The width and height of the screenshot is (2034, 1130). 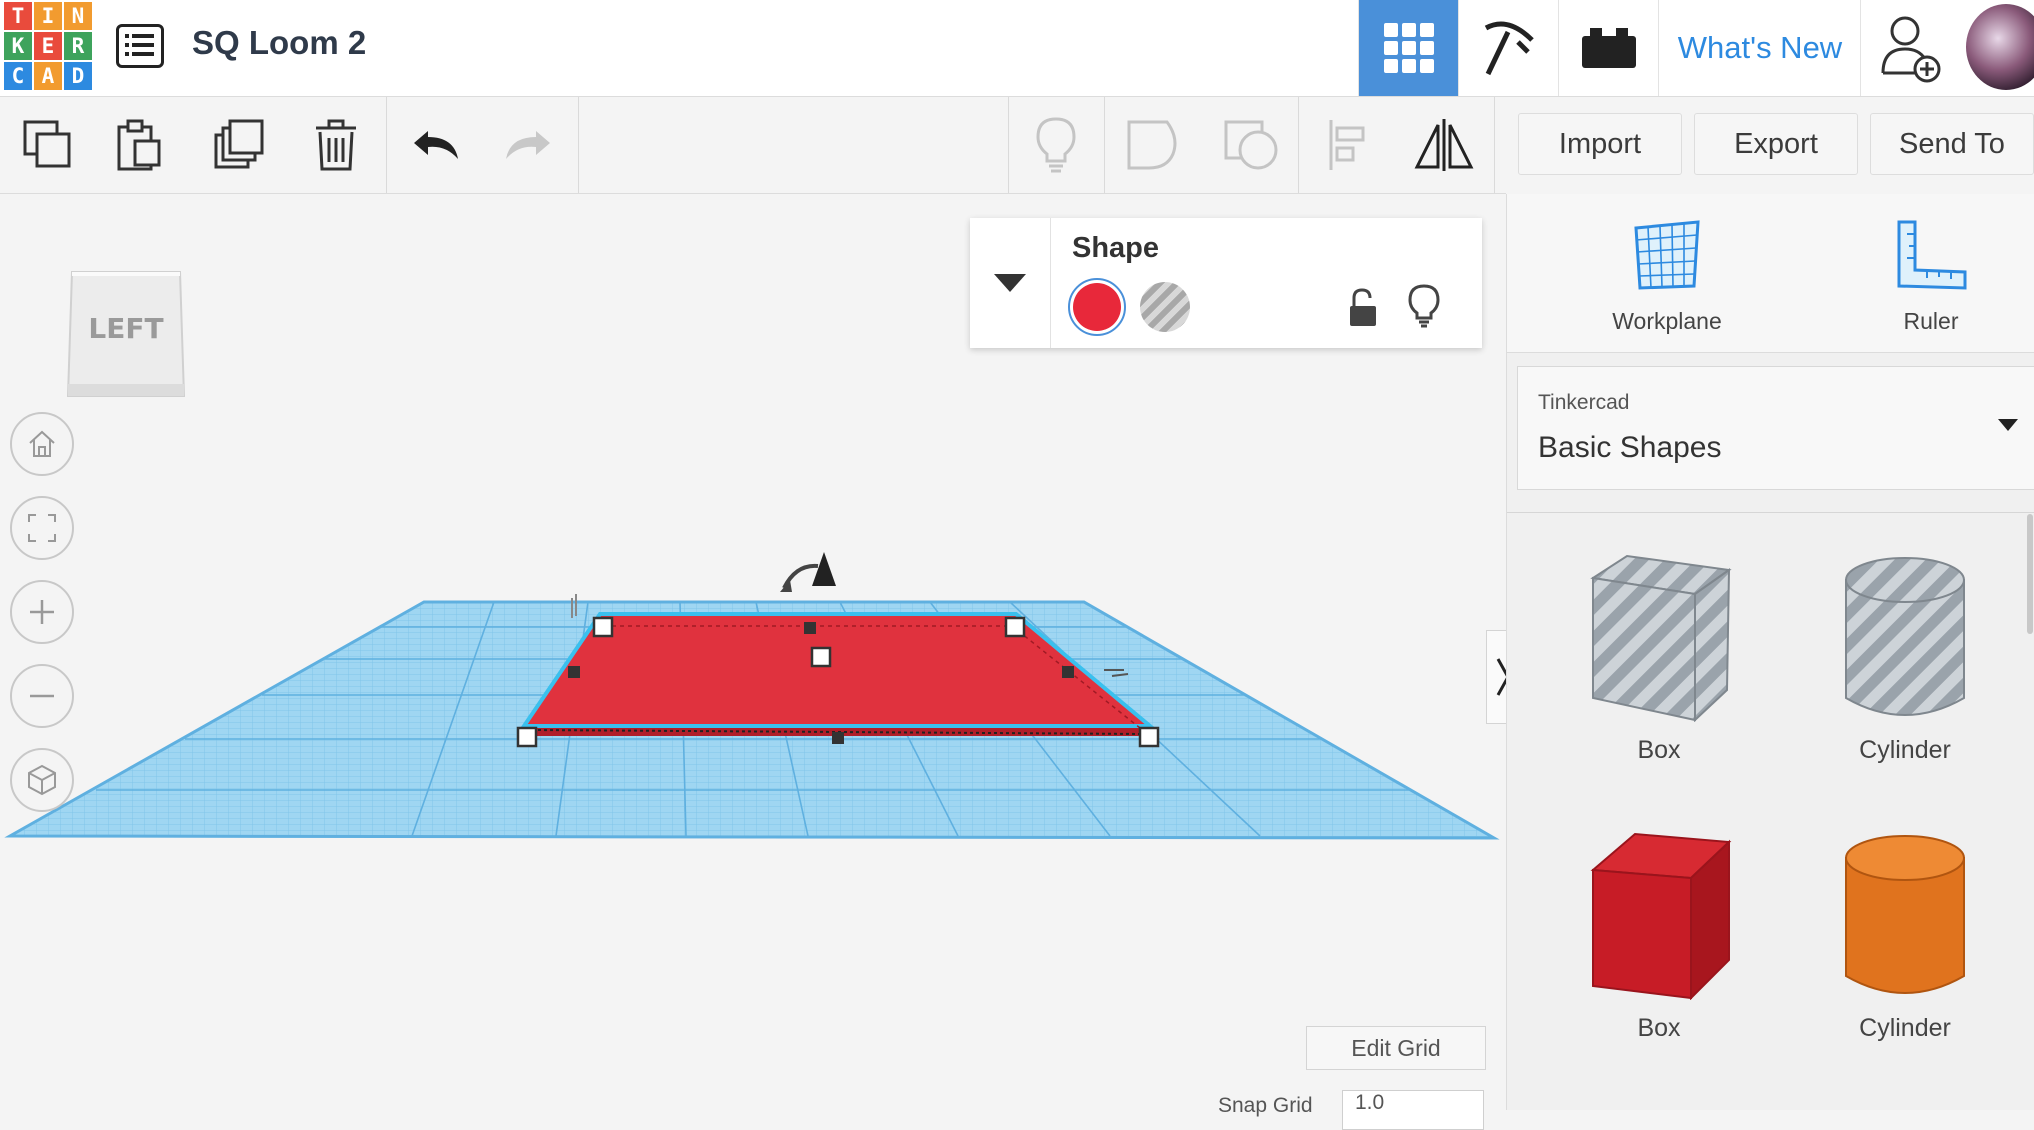 I want to click on zoom-out-button, so click(x=42, y=696).